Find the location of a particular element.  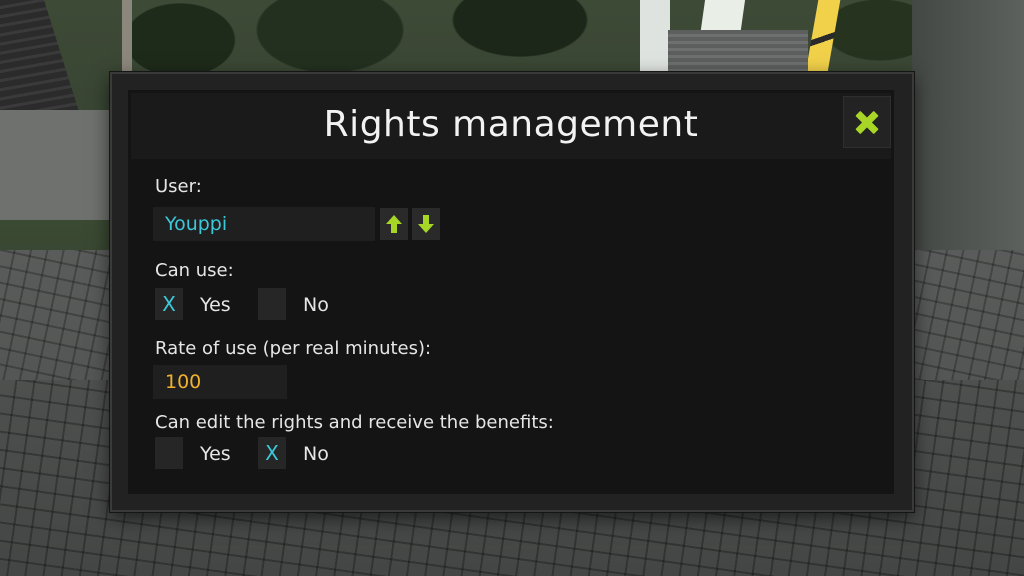

user-label: User: is located at coordinates (178, 186).